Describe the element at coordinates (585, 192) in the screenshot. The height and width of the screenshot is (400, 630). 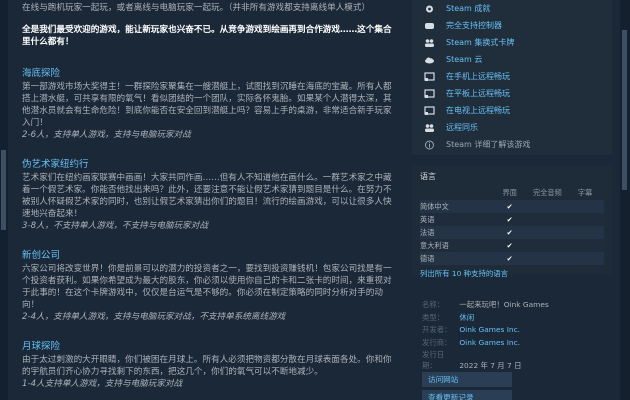
I see `lang-header-subtitles: 字幕` at that location.